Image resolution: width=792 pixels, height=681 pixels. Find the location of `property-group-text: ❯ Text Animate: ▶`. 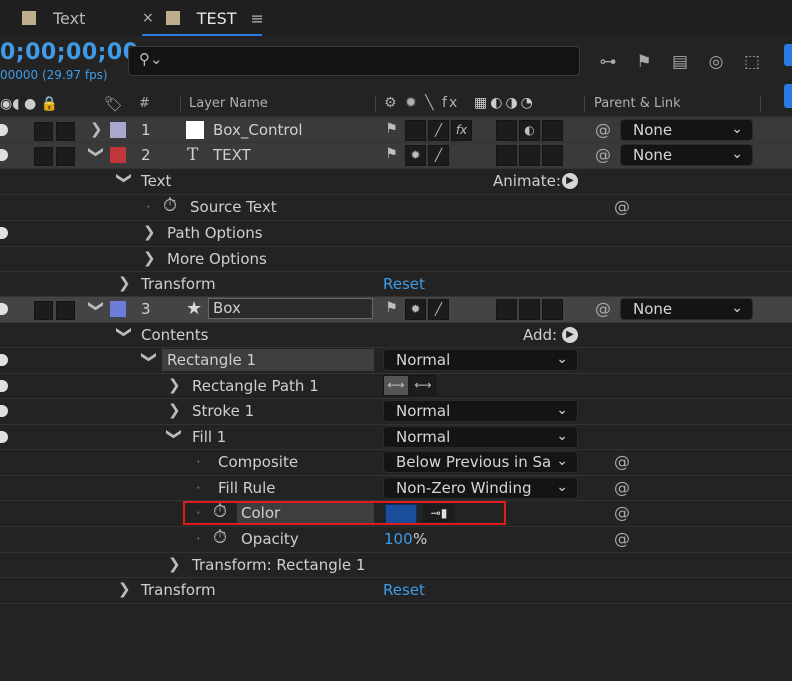

property-group-text: ❯ Text Animate: ▶ is located at coordinates (396, 181).